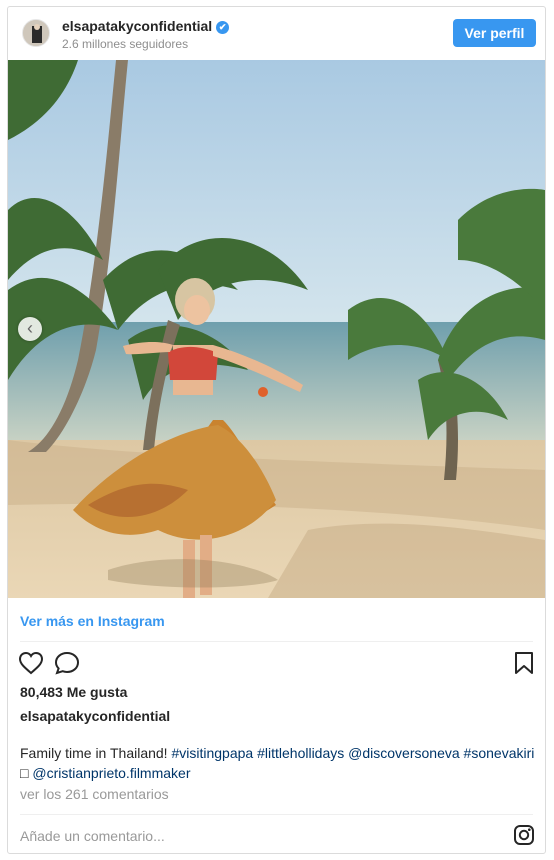 This screenshot has width=554, height=860. I want to click on mention-link: @discoversoneva, so click(404, 753).